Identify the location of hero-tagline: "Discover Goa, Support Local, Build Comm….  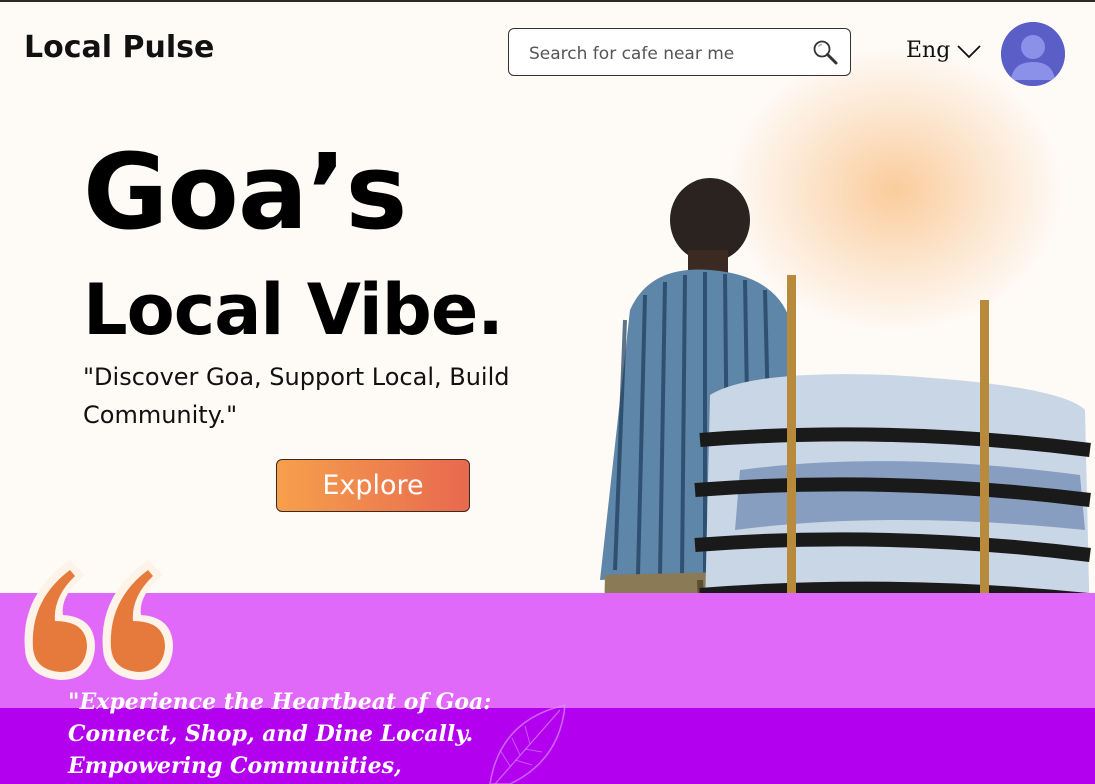
(296, 396).